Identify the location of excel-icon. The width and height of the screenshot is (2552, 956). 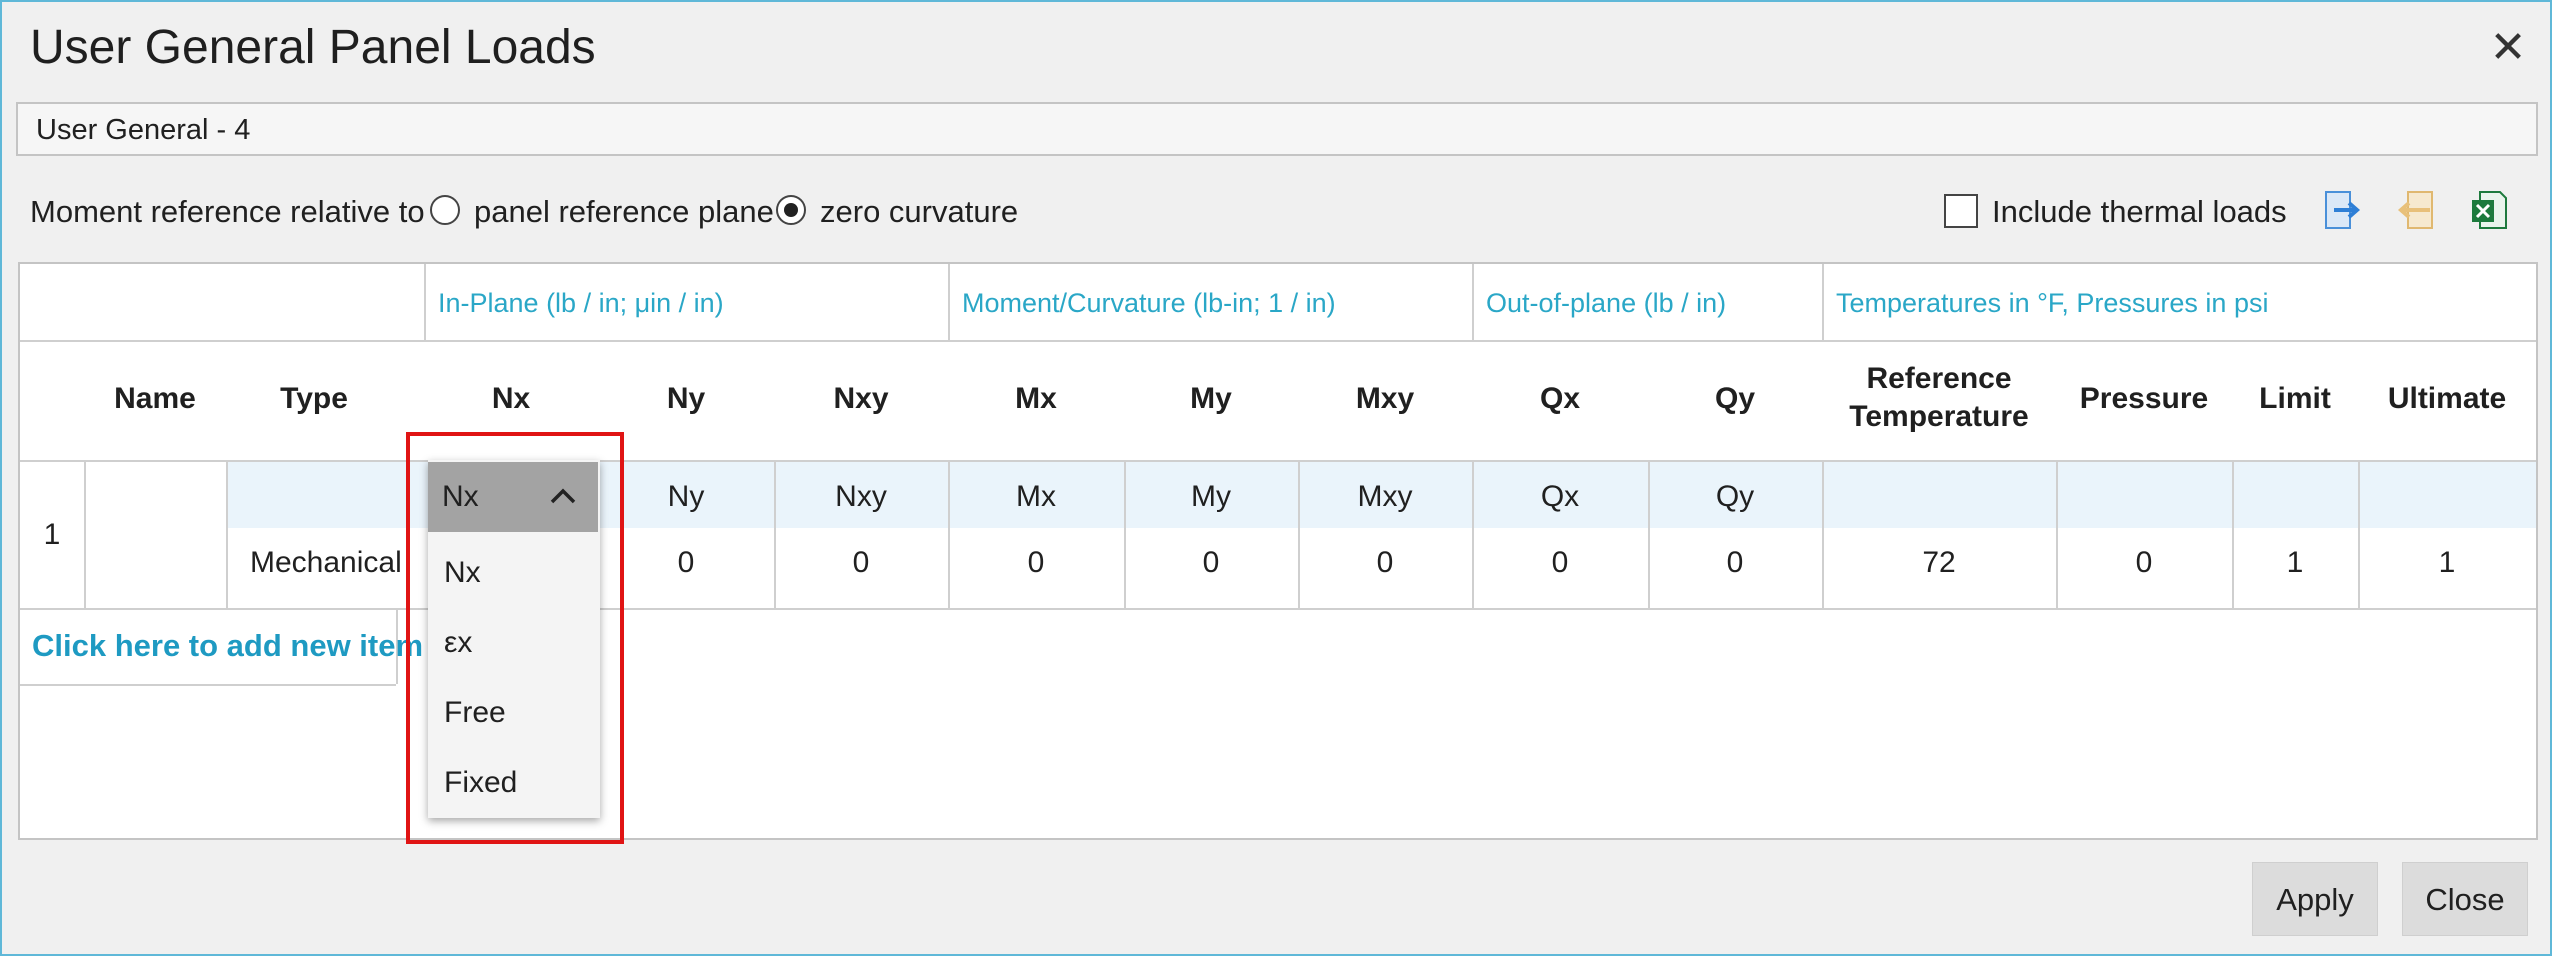
(2490, 210).